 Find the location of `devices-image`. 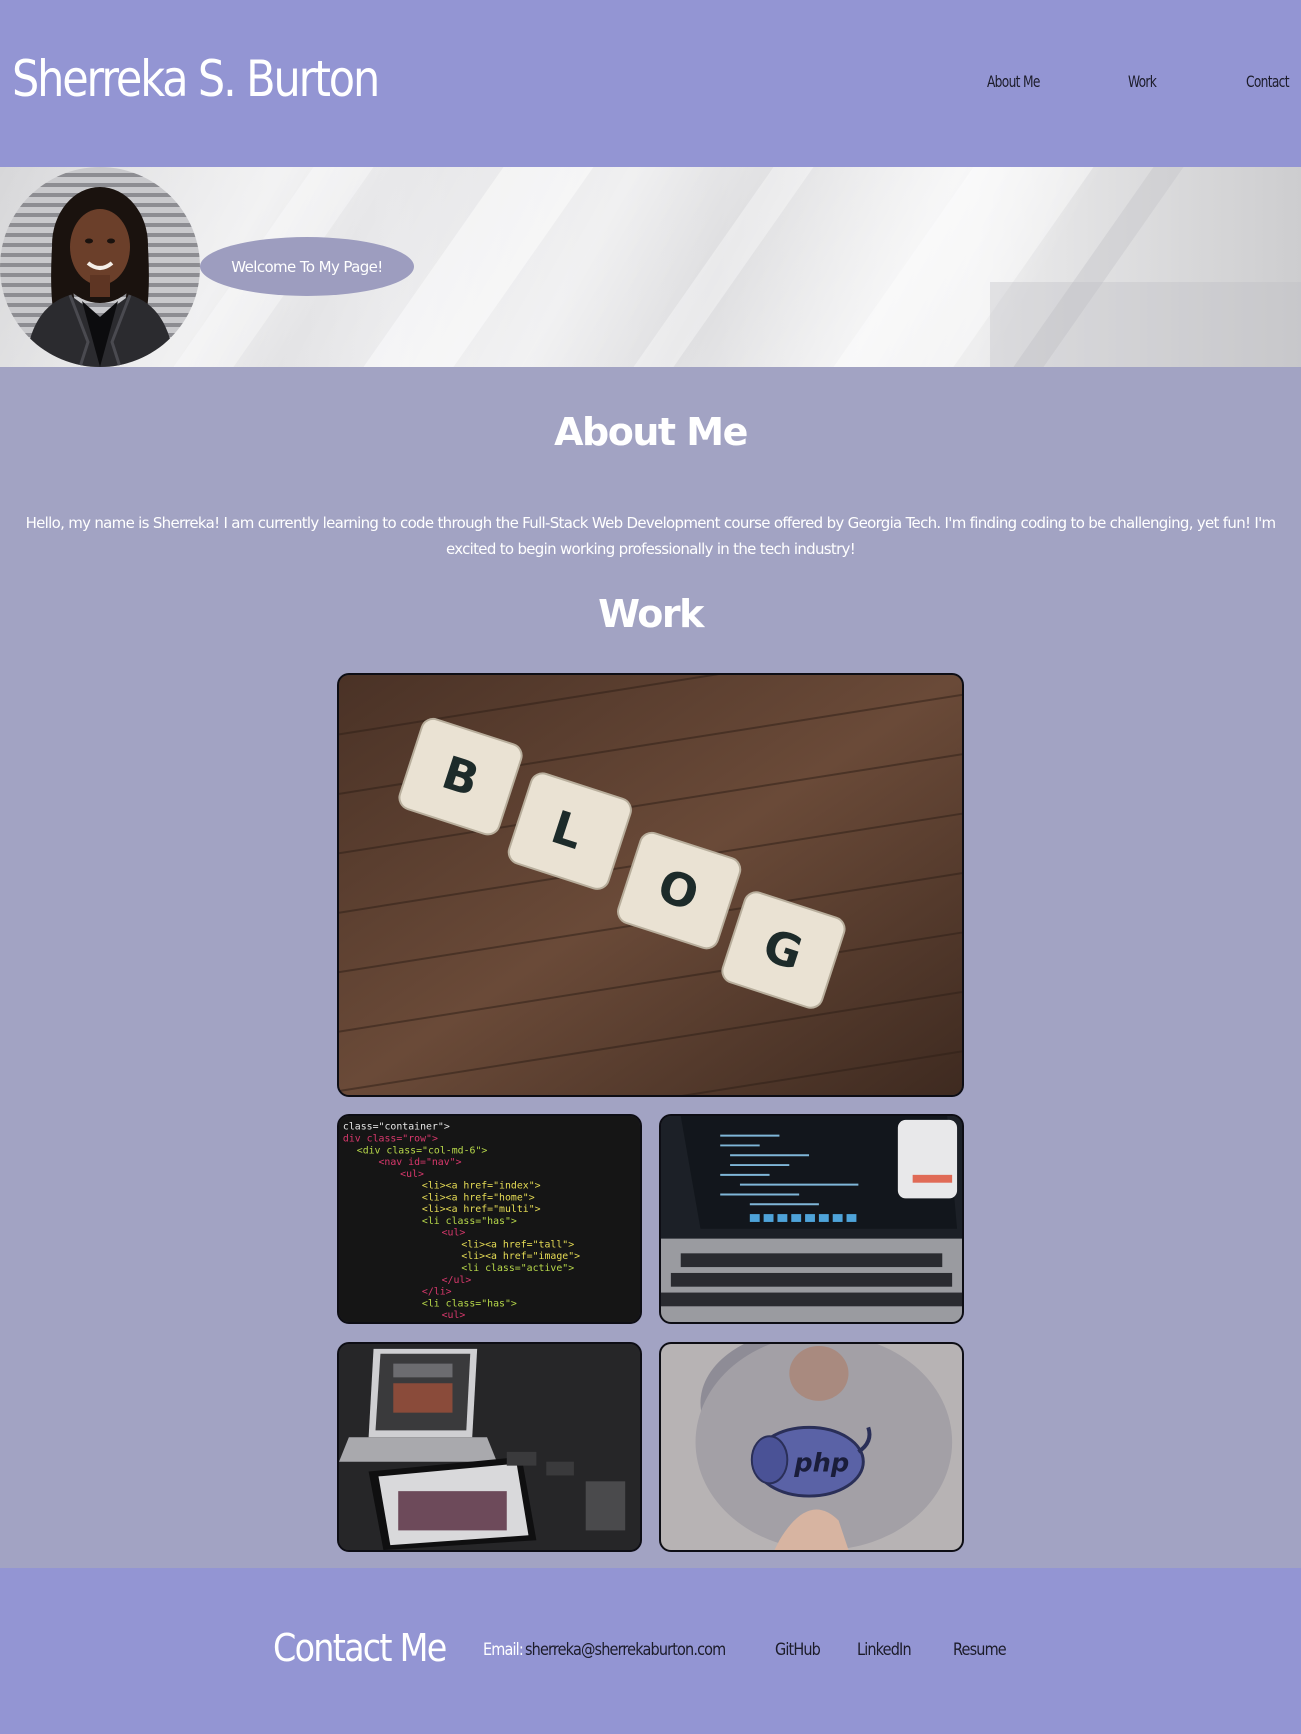

devices-image is located at coordinates (489, 1447).